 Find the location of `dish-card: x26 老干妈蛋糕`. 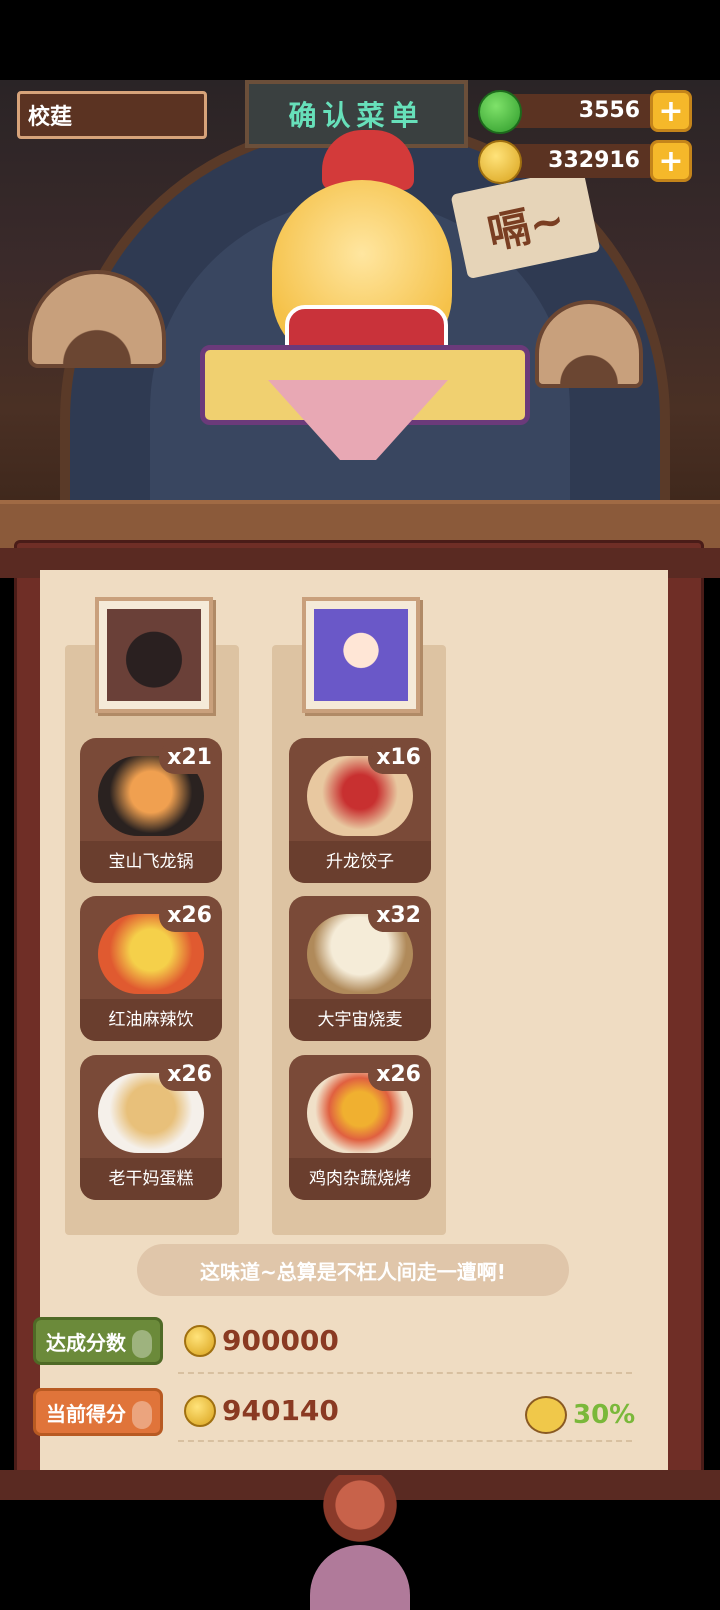

dish-card: x26 老干妈蛋糕 is located at coordinates (151, 1127).